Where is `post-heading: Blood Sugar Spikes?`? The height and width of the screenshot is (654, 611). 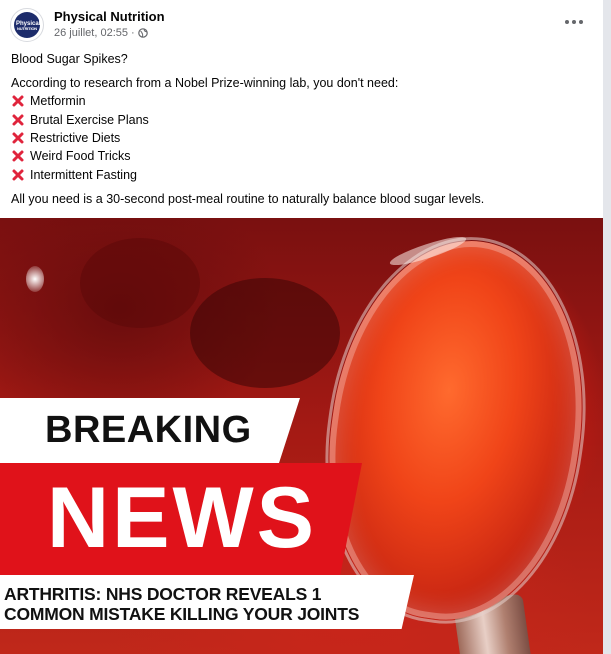
post-heading: Blood Sugar Spikes? is located at coordinates (69, 59).